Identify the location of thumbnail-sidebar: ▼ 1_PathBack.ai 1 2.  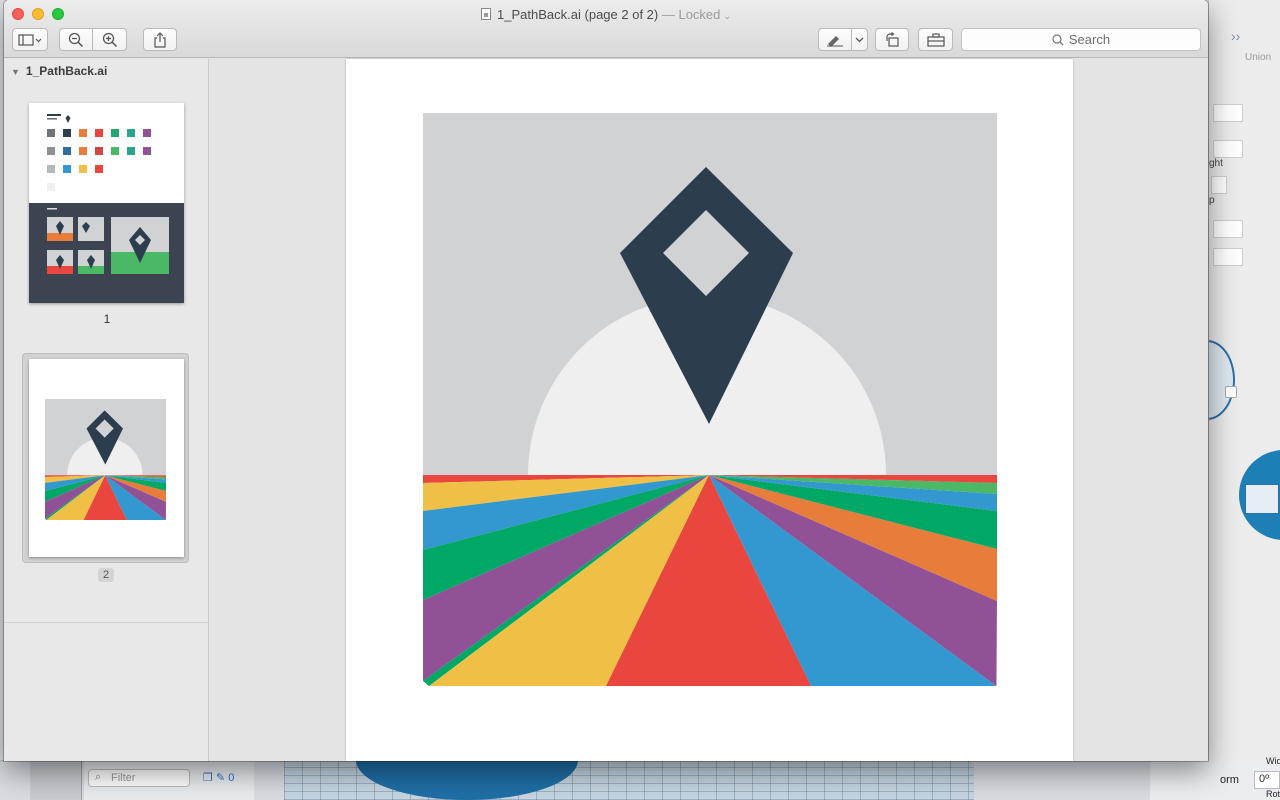
(106, 410).